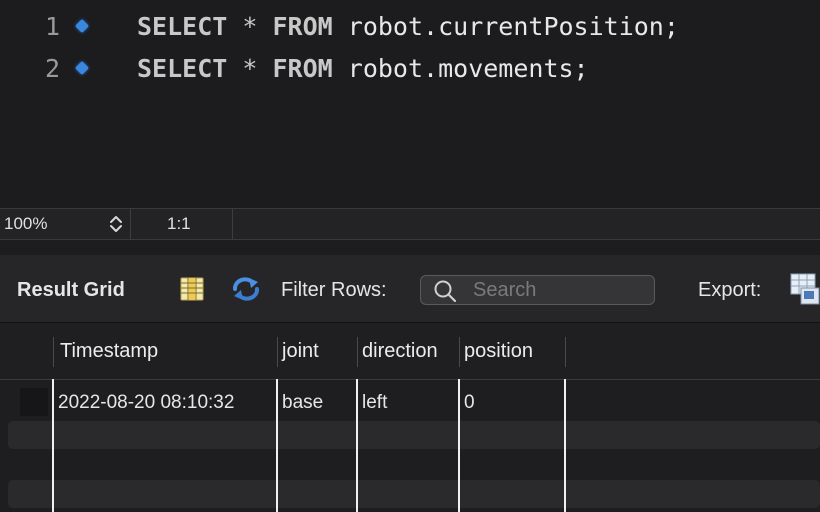  Describe the element at coordinates (26, 223) in the screenshot. I see `zoom-level: 100%` at that location.